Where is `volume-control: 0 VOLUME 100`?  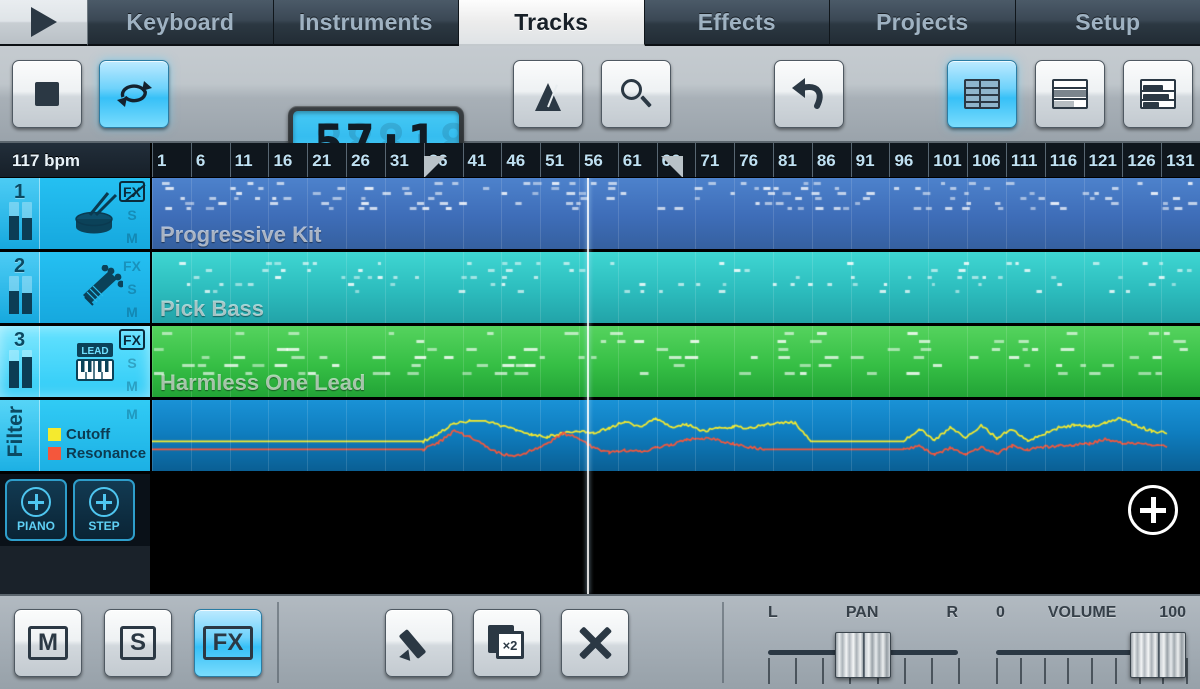
volume-control: 0 VOLUME 100 is located at coordinates (1092, 645).